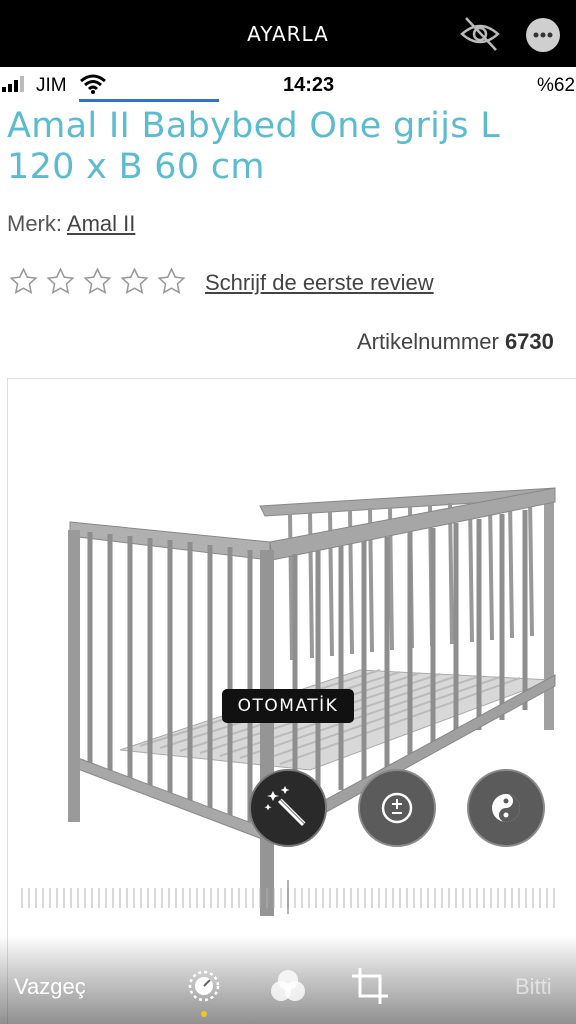 The height and width of the screenshot is (1024, 576). Describe the element at coordinates (529, 341) in the screenshot. I see `article-number: 6730` at that location.